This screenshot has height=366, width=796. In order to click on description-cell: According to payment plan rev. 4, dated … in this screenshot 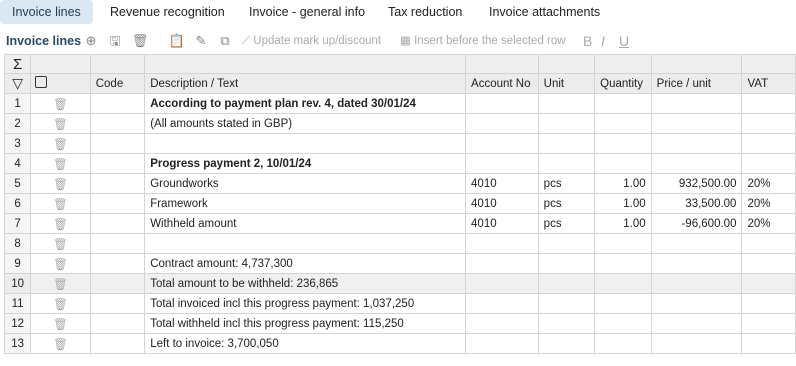, I will do `click(305, 103)`.